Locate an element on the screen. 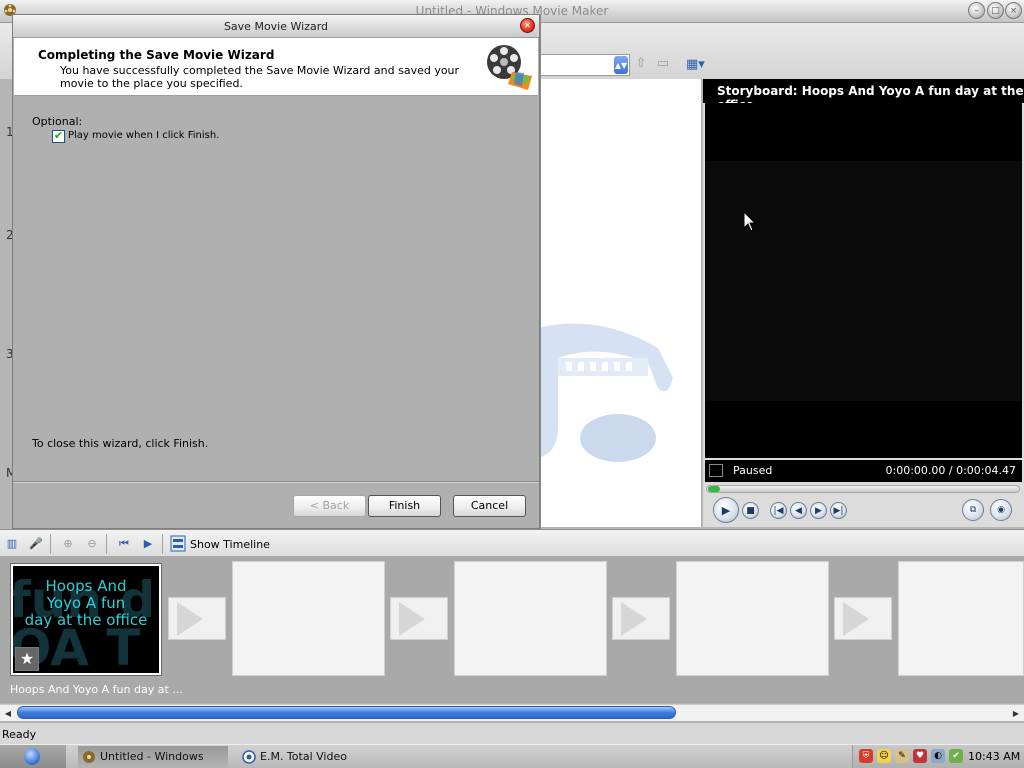  video-screen is located at coordinates (863, 280).